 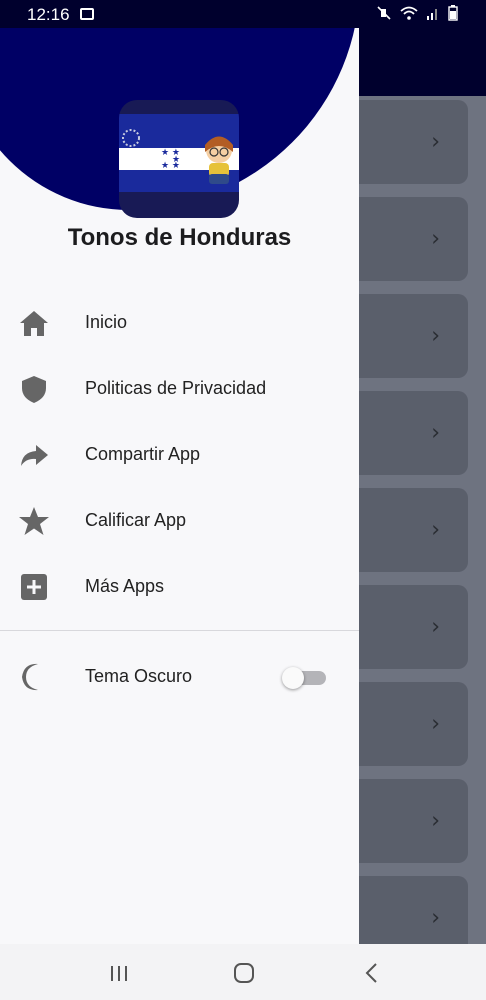 I want to click on menu-item-more-apps: Más Apps, so click(x=179, y=587).